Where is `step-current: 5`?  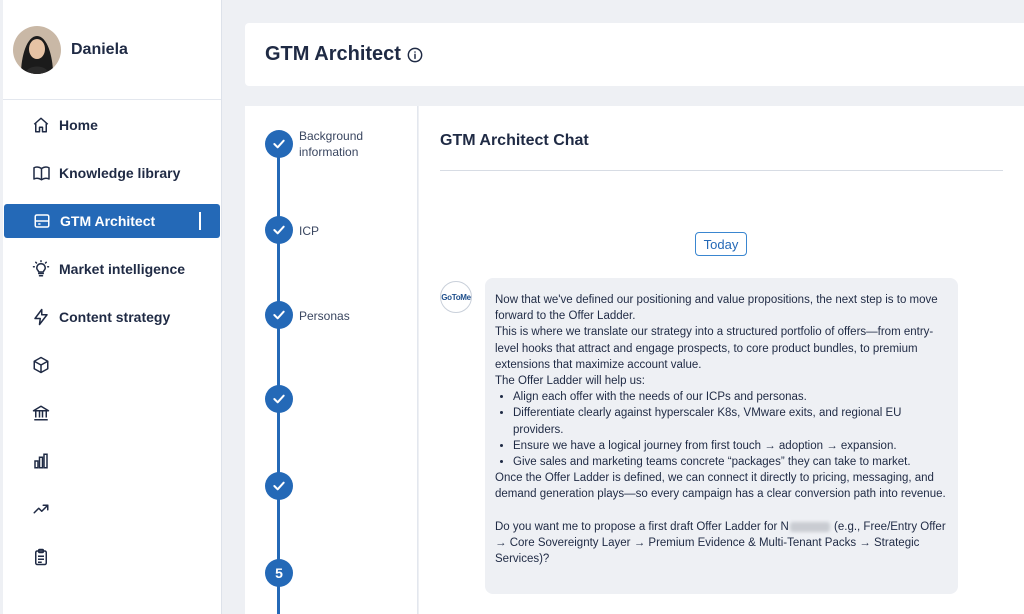
step-current: 5 is located at coordinates (279, 573).